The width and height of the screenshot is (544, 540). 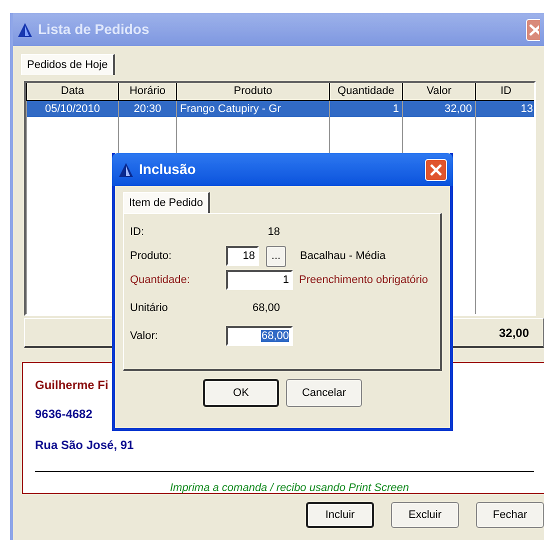 I want to click on customer-address: Rua São José, 91, so click(x=84, y=445).